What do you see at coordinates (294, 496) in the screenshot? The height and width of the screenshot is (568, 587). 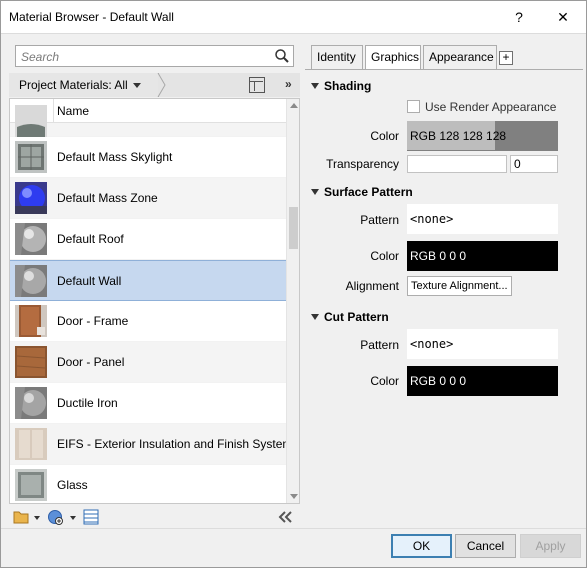 I see `scroll-down-icon` at bounding box center [294, 496].